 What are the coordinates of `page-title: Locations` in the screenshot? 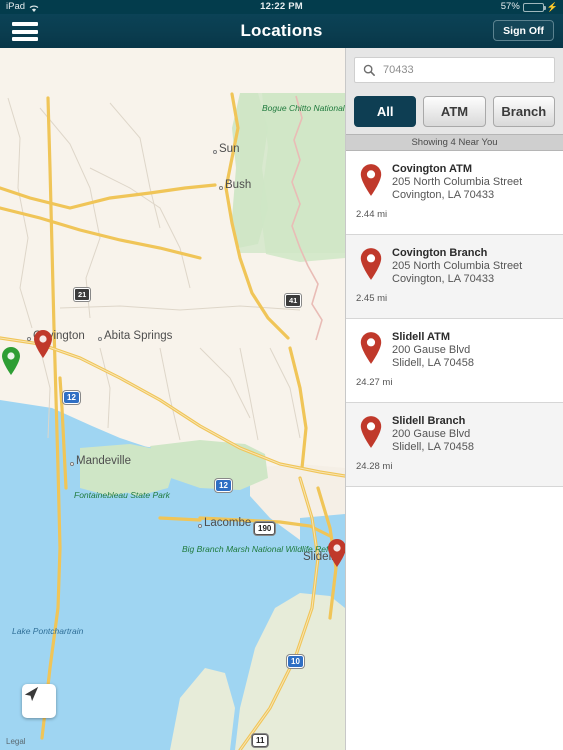 It's located at (281, 30).